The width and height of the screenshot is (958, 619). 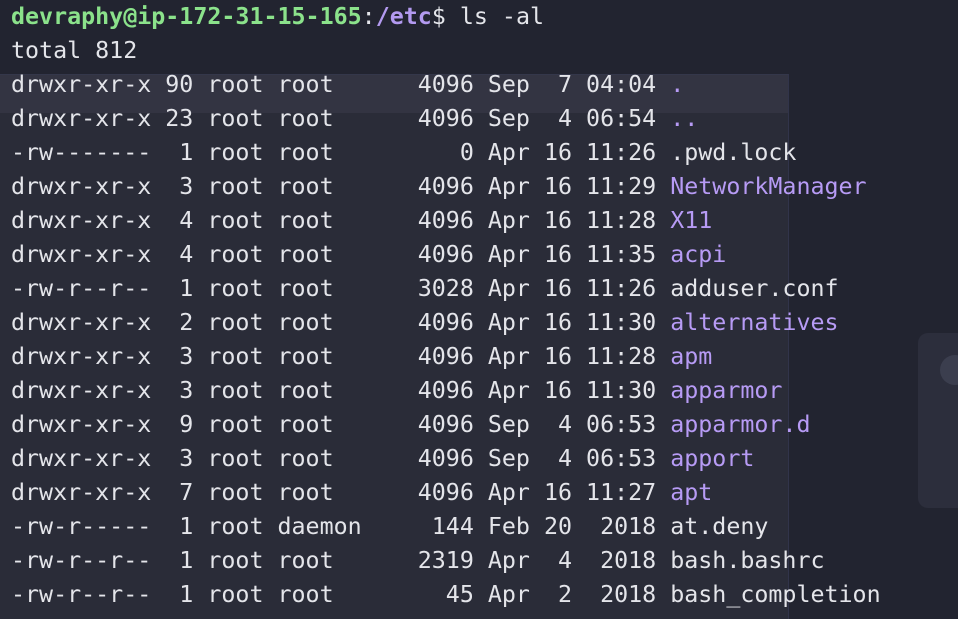 I want to click on directory-name: .., so click(x=684, y=118).